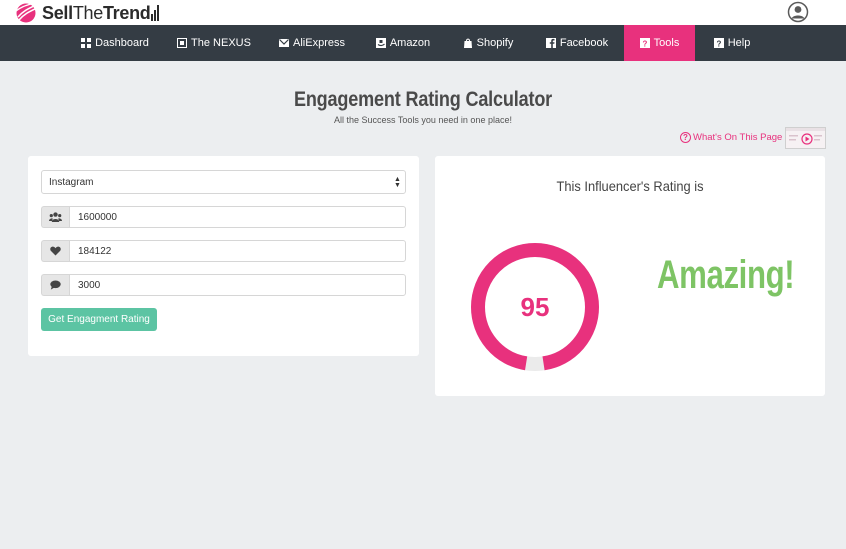 Image resolution: width=846 pixels, height=549 pixels. I want to click on brand-bars-icon, so click(155, 13).